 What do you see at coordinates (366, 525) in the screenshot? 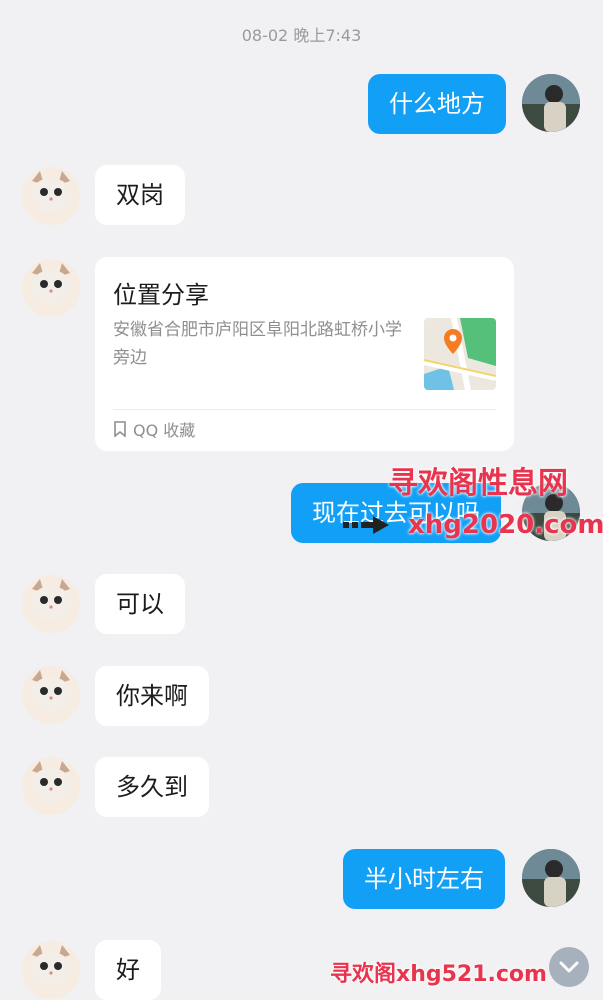
I see `arrow-icon` at bounding box center [366, 525].